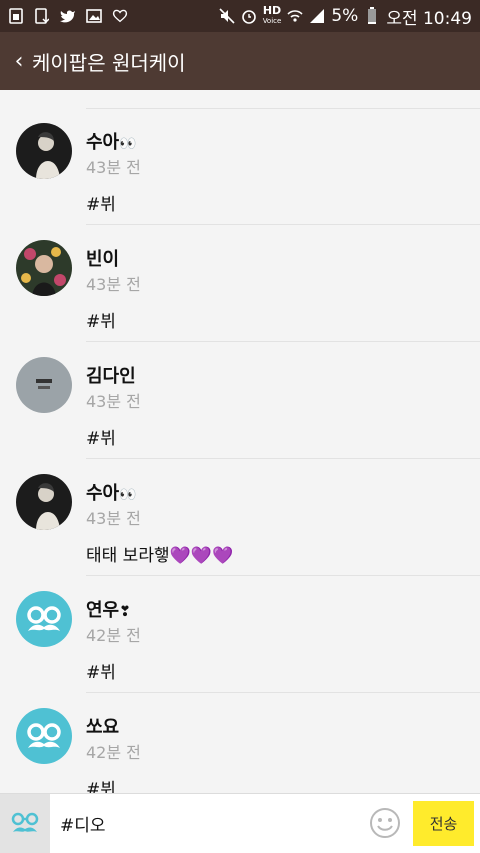  Describe the element at coordinates (160, 556) in the screenshot. I see `comment-message: 태태 보라햏💜💜💜` at that location.